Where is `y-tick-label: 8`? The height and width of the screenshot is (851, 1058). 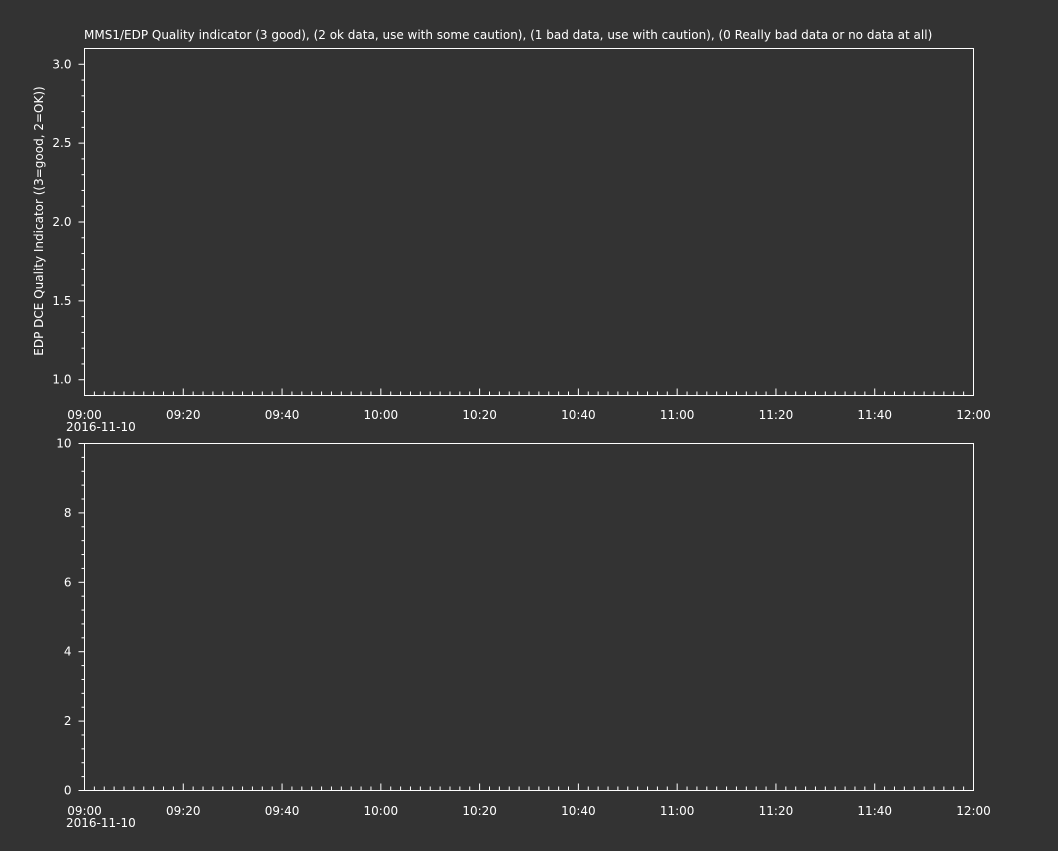 y-tick-label: 8 is located at coordinates (68, 513).